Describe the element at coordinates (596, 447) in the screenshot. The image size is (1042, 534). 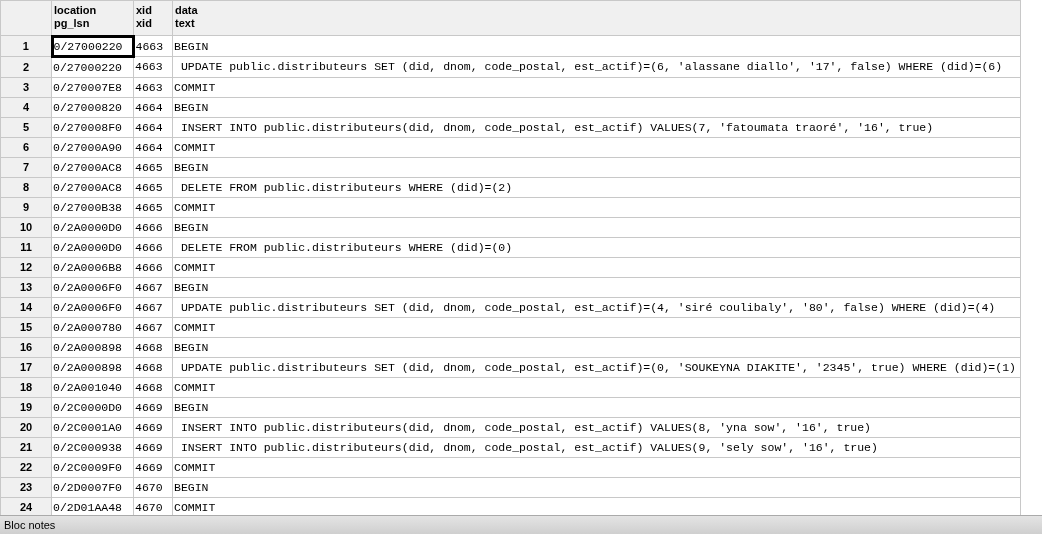
I see `table-cell: INSERT INTO public.distributeurs(did, dnom, code_postal, est_actif) VALUES(9, 'sely sow', '16', true)` at that location.